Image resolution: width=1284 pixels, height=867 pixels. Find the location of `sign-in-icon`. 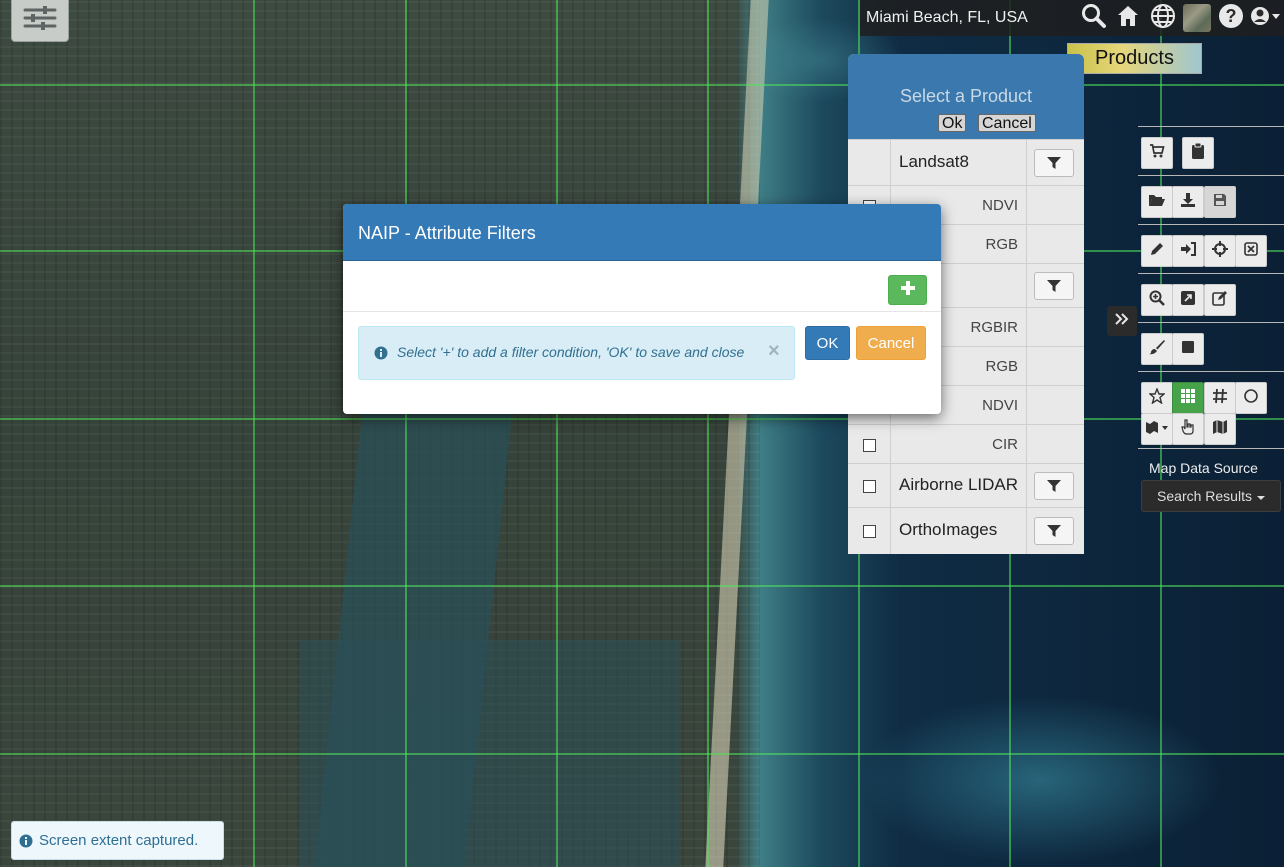

sign-in-icon is located at coordinates (1188, 251).